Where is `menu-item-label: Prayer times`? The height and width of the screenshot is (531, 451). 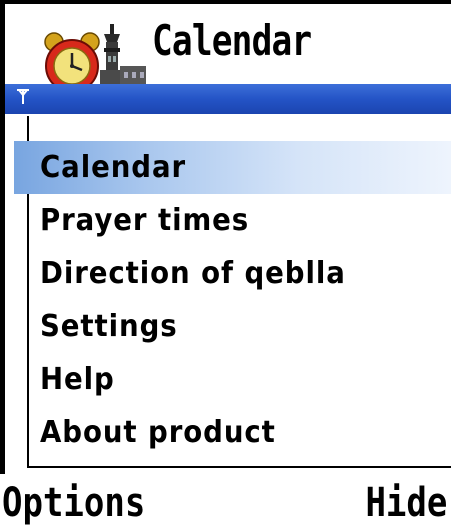
menu-item-label: Prayer times is located at coordinates (145, 220).